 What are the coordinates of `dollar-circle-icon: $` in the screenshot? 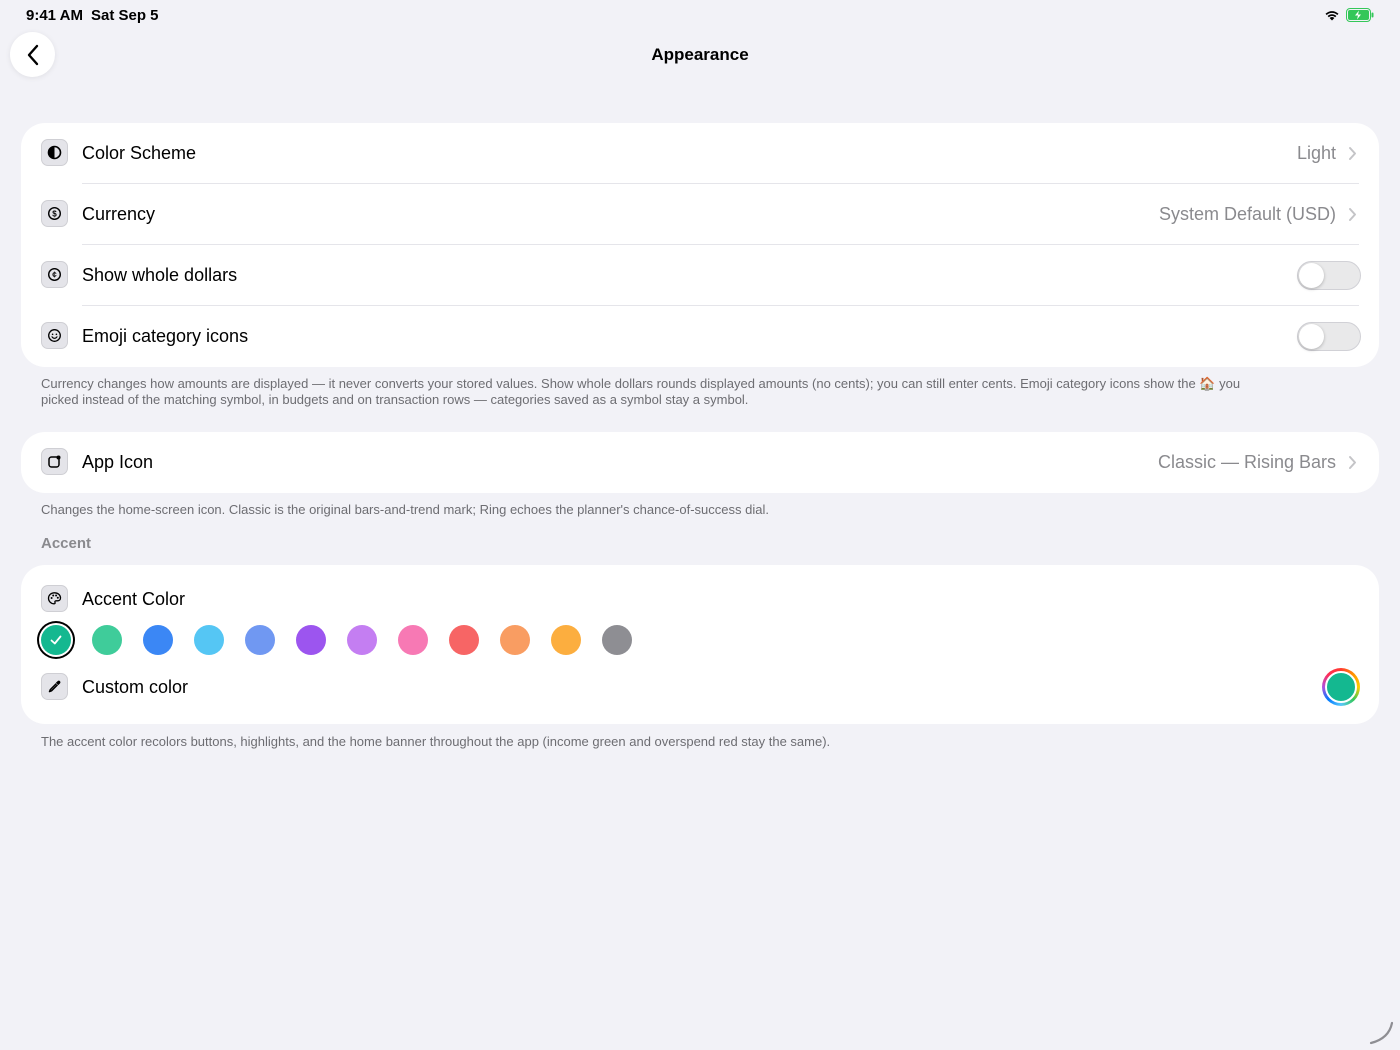 It's located at (54, 213).